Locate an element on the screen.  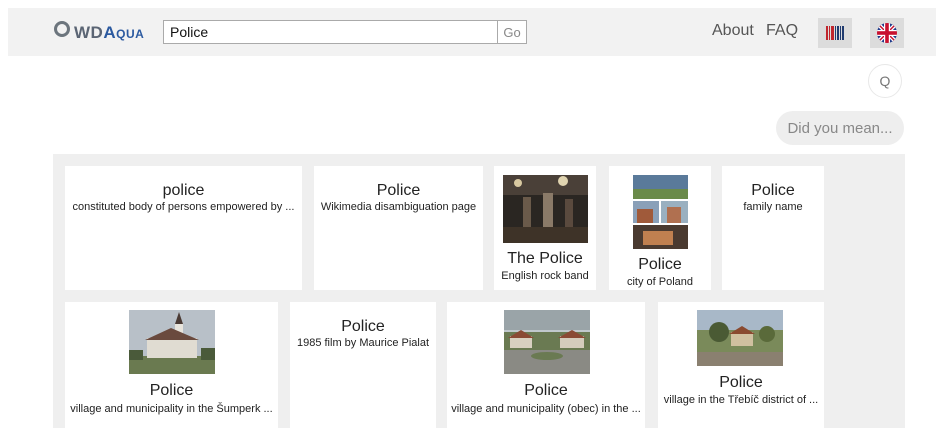
uk-flag-icon is located at coordinates (887, 33).